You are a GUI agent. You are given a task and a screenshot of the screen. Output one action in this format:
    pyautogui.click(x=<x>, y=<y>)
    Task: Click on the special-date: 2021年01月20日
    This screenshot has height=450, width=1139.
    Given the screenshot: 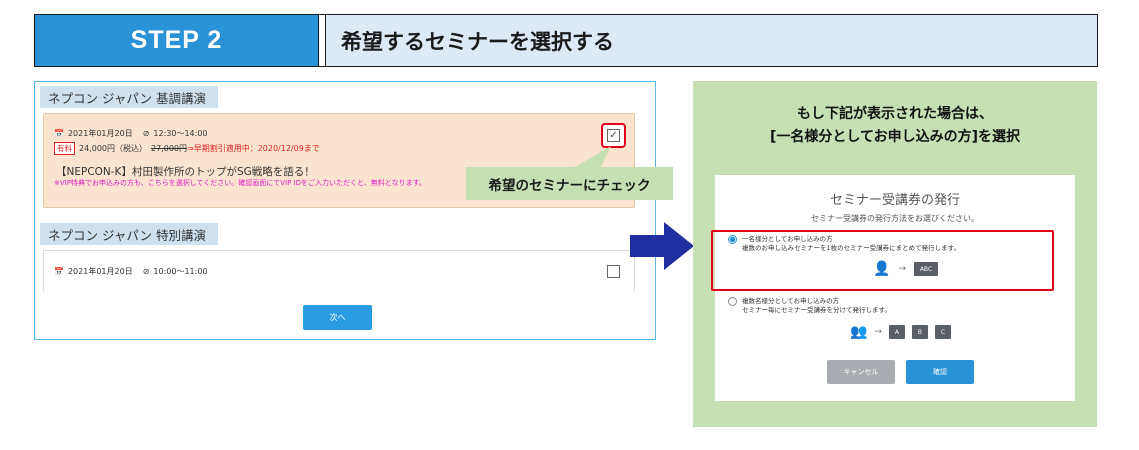 What is the action you would take?
    pyautogui.click(x=100, y=271)
    